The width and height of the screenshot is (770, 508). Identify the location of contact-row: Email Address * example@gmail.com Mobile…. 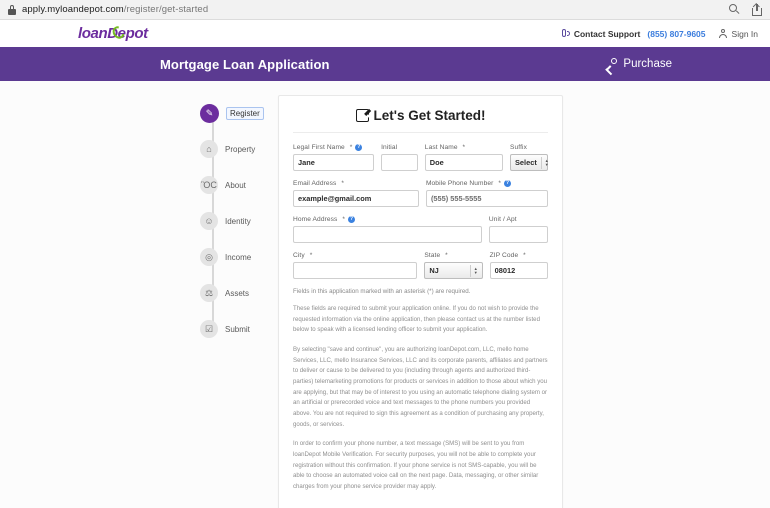
(420, 193).